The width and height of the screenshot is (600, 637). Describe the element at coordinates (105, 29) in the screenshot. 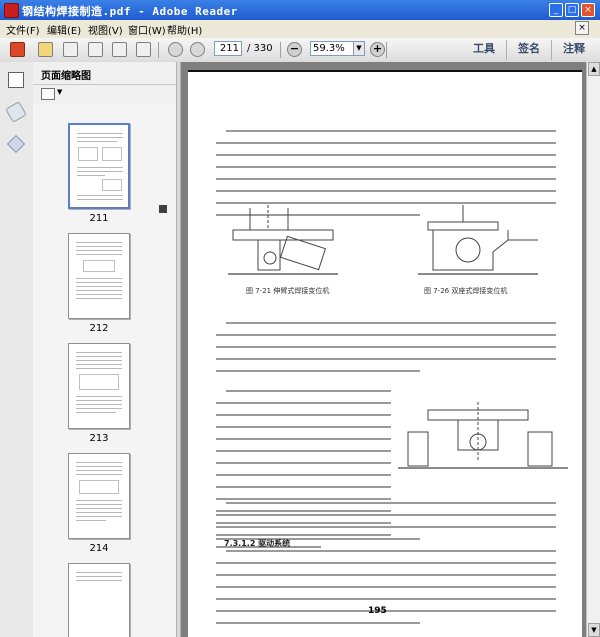

I see `menu-view: 视图(V)` at that location.